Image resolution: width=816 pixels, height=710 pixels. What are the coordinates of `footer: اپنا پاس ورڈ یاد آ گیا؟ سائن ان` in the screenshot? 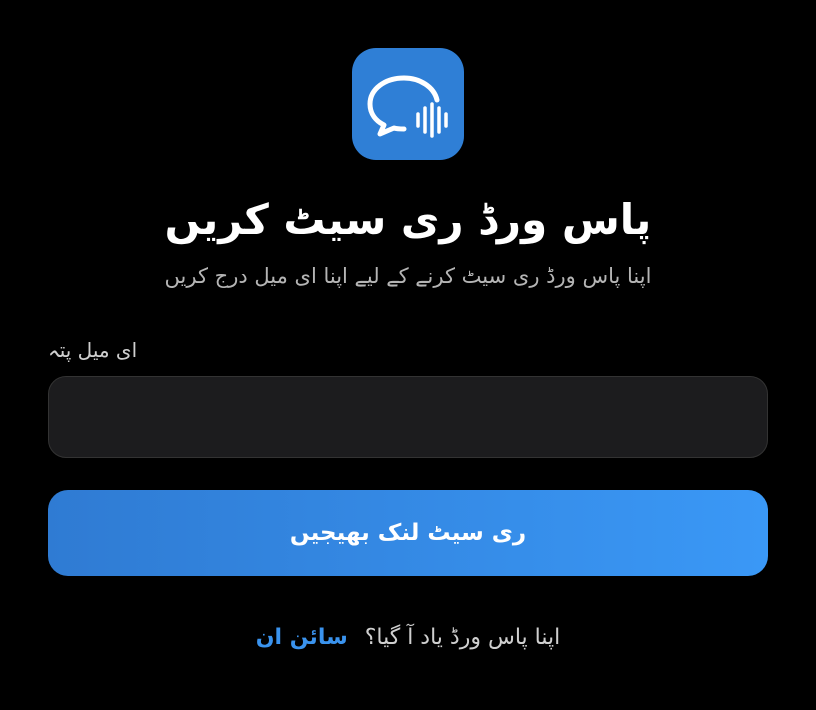 It's located at (408, 638).